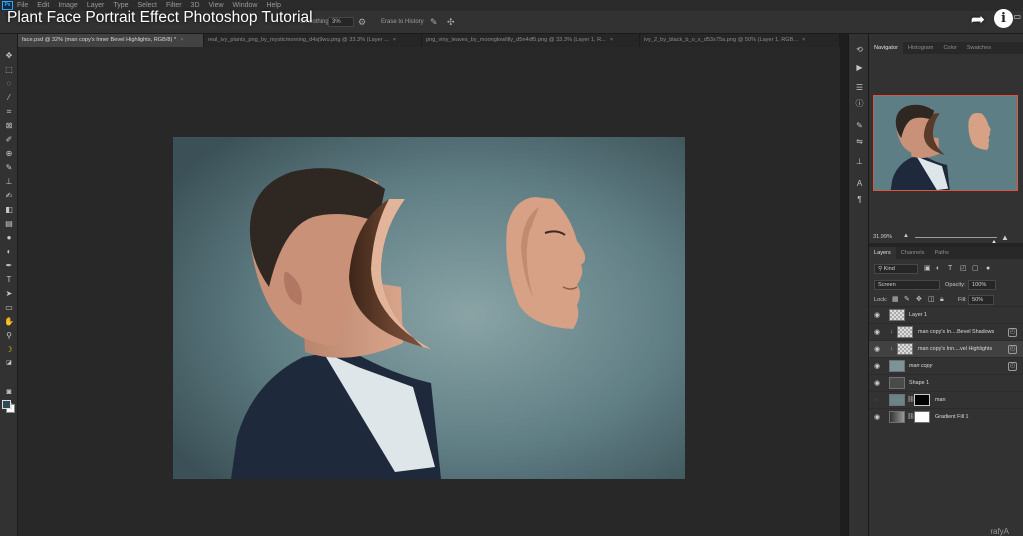  Describe the element at coordinates (434, 22) in the screenshot. I see `pressure-icon: ✎` at that location.